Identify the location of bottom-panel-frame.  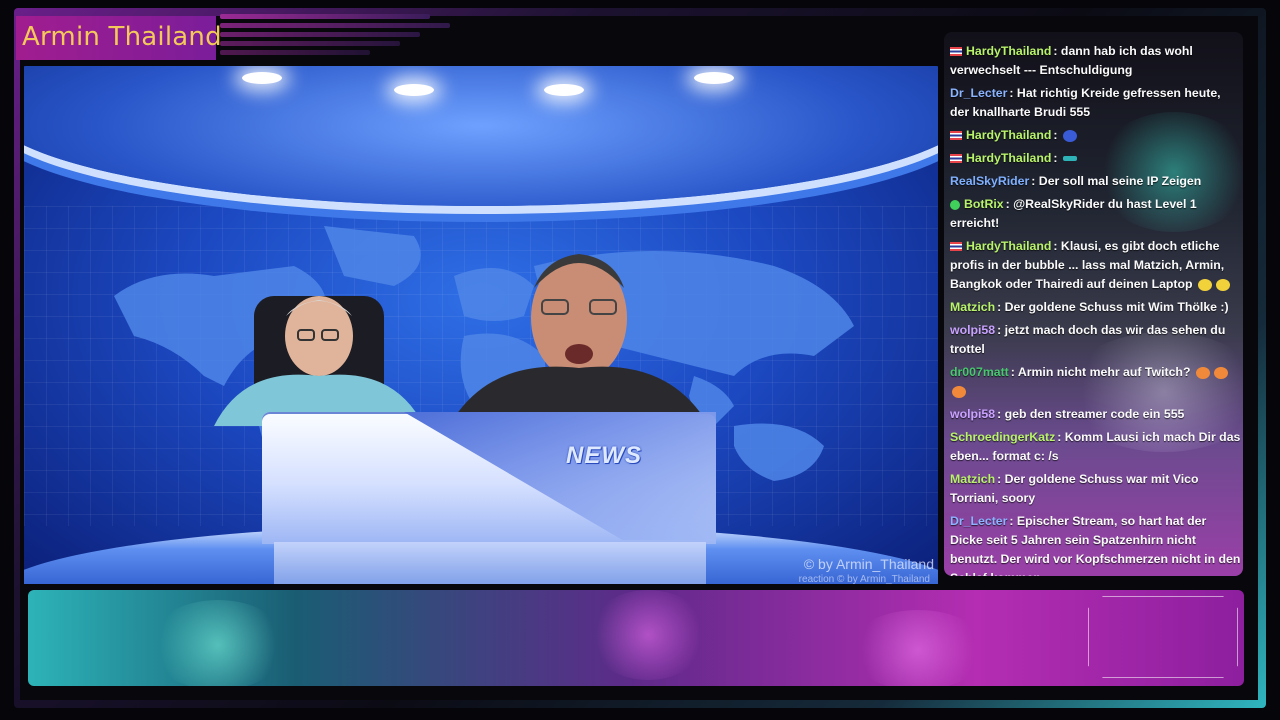
(1163, 637).